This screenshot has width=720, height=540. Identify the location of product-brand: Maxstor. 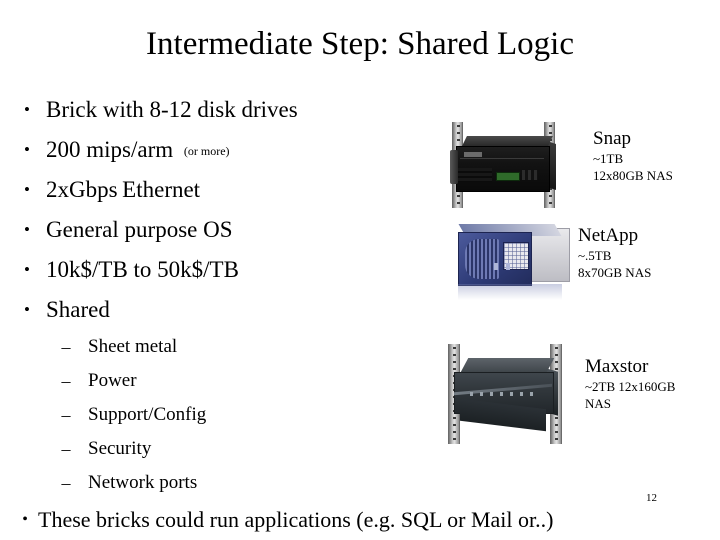
(617, 366).